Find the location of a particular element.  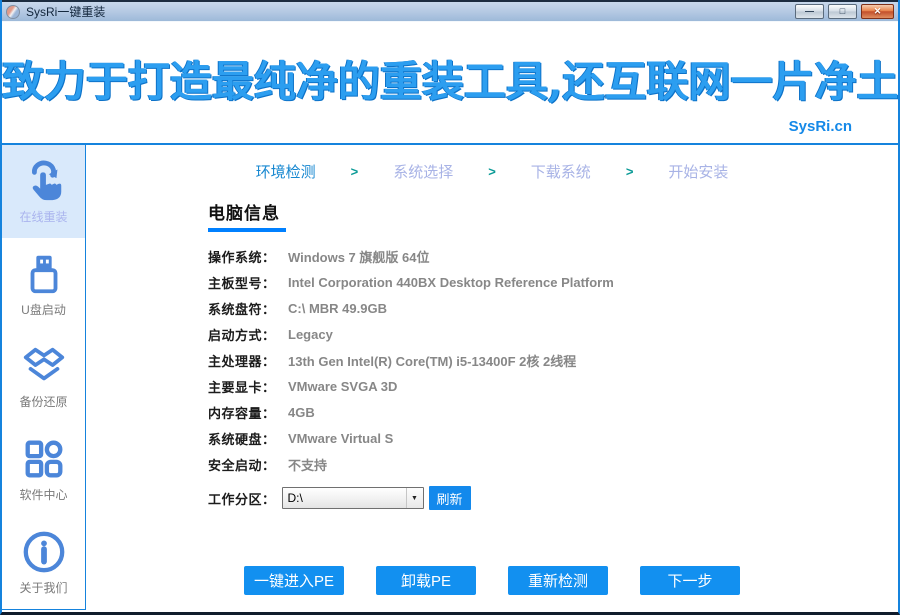

info-value: 4GB is located at coordinates (301, 412).